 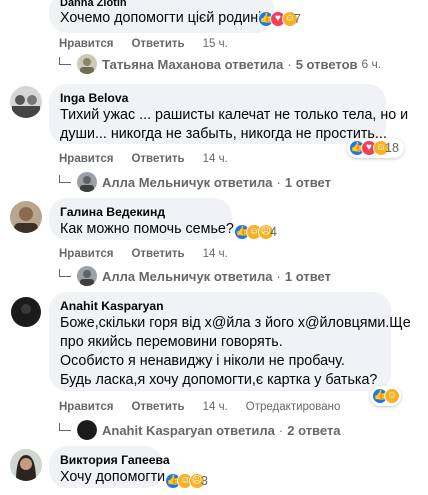 I want to click on replies-link: Anahit Kasparyan ответила · 2 ответа, so click(x=200, y=430).